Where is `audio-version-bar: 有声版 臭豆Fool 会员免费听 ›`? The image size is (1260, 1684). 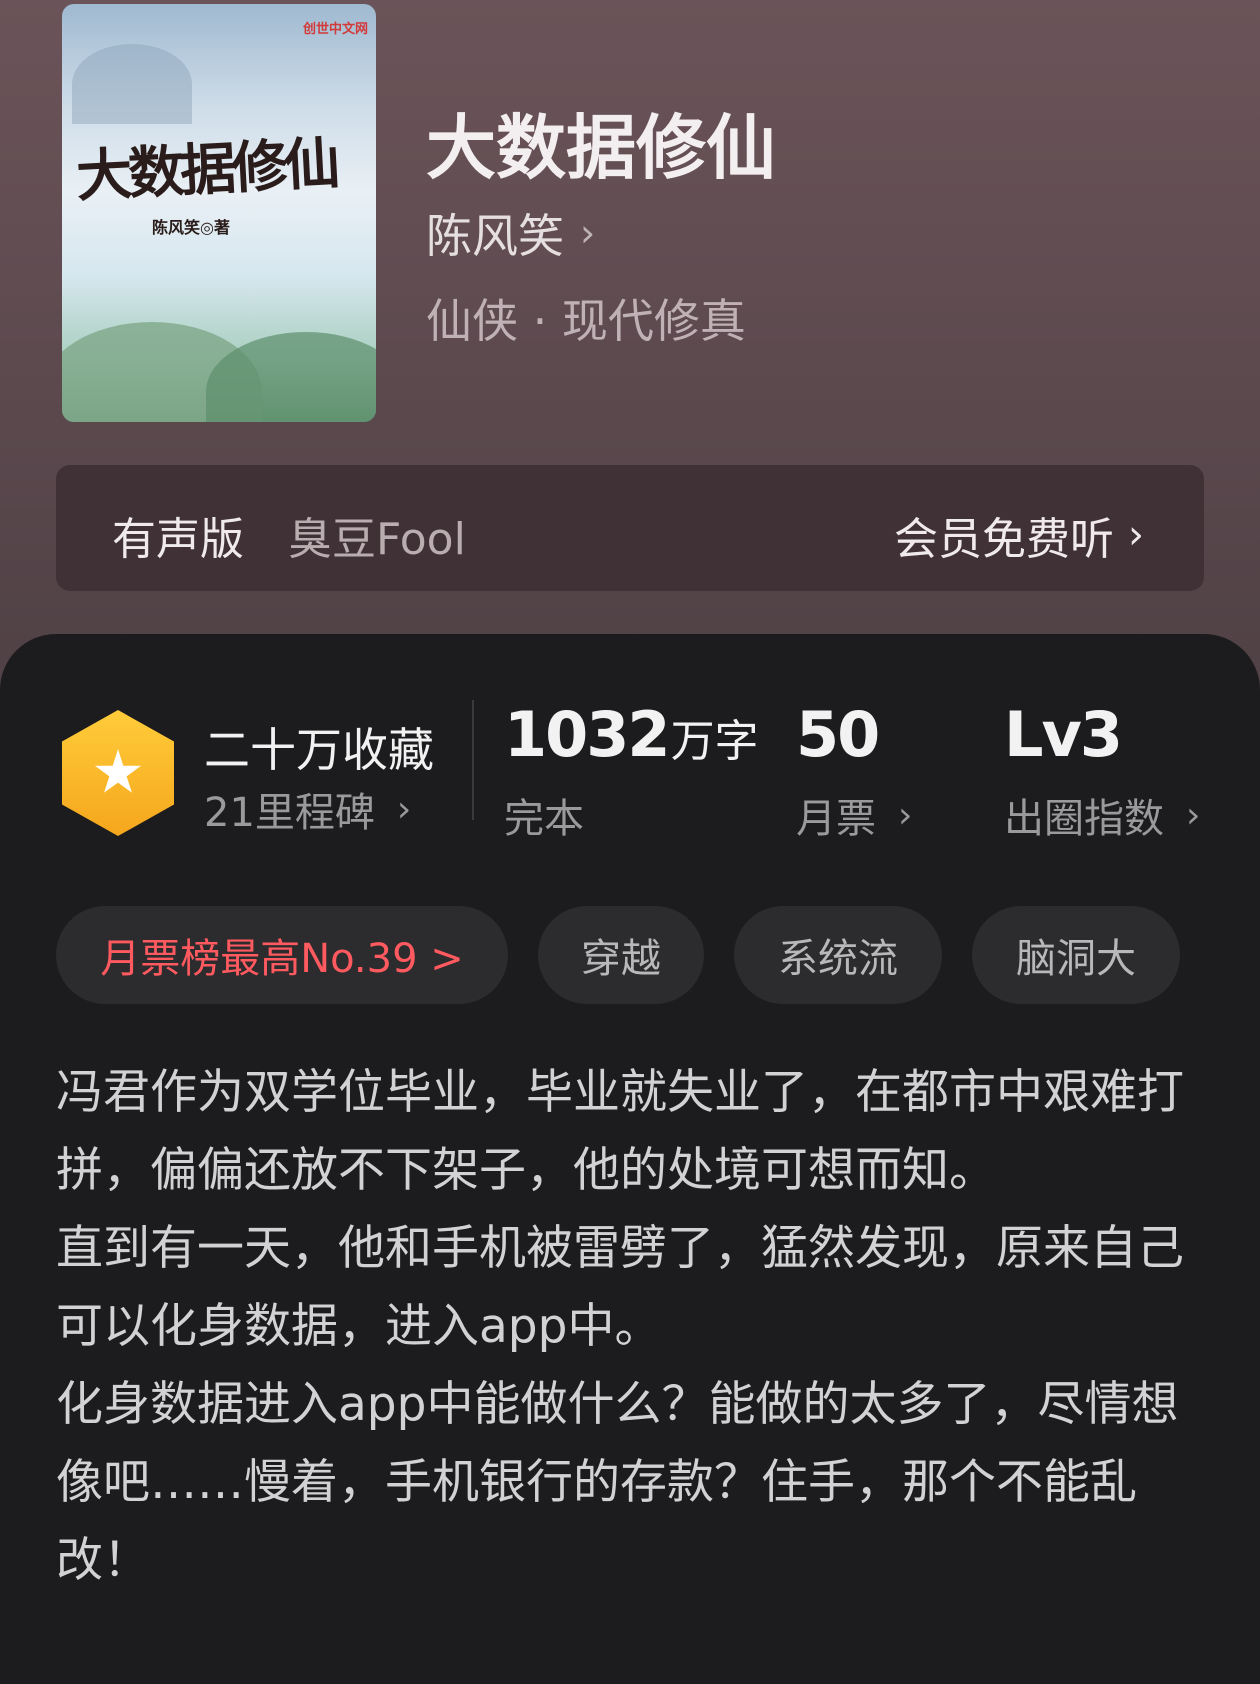
audio-version-bar: 有声版 臭豆Fool 会员免费听 › is located at coordinates (630, 528).